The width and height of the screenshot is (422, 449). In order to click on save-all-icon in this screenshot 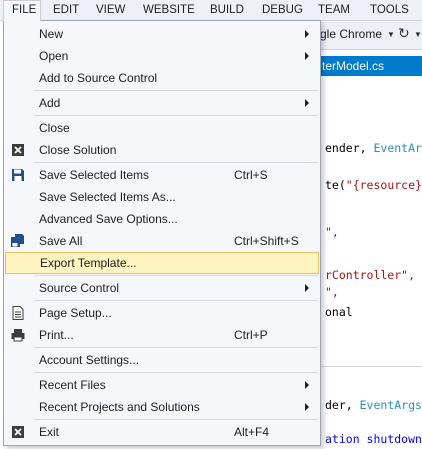, I will do `click(17, 240)`.